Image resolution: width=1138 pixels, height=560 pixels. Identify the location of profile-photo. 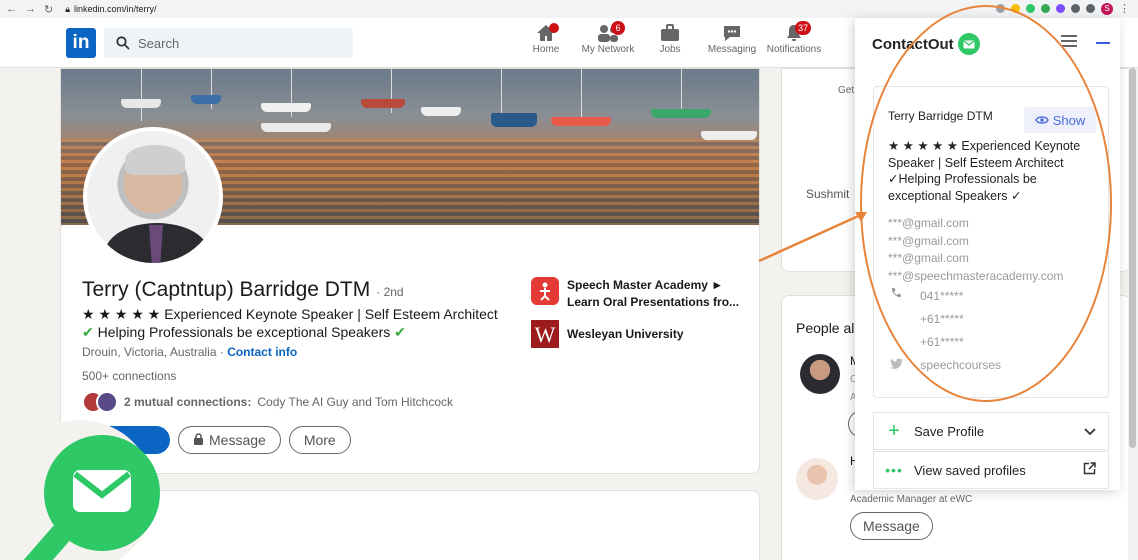
(153, 197).